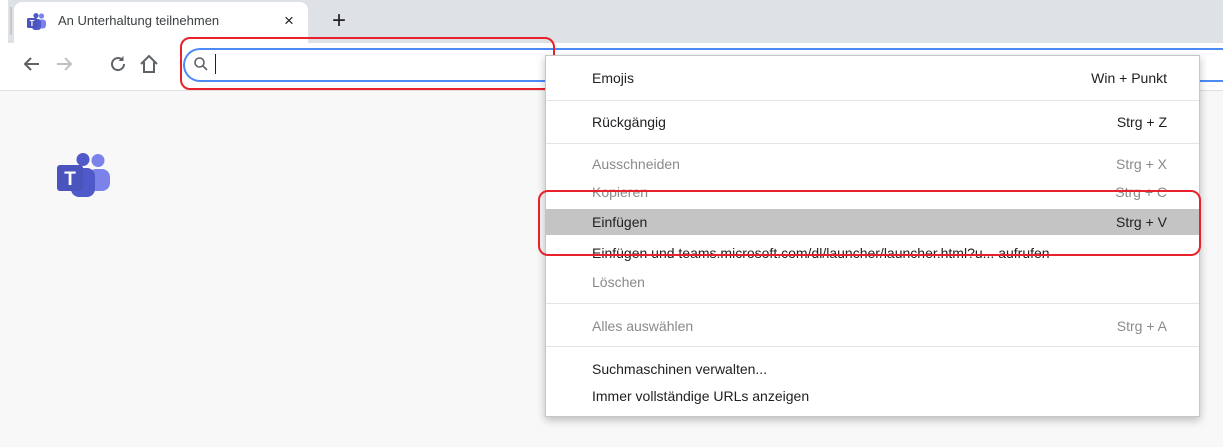 This screenshot has height=447, width=1223. What do you see at coordinates (4, 21) in the screenshot?
I see `tab-strip-edge` at bounding box center [4, 21].